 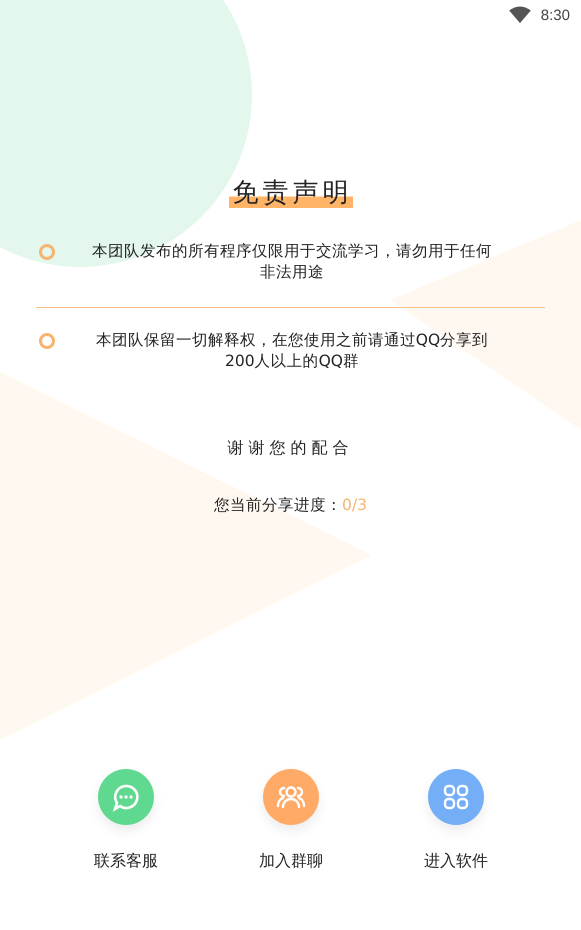 What do you see at coordinates (354, 505) in the screenshot?
I see `progress-value: 0/3` at bounding box center [354, 505].